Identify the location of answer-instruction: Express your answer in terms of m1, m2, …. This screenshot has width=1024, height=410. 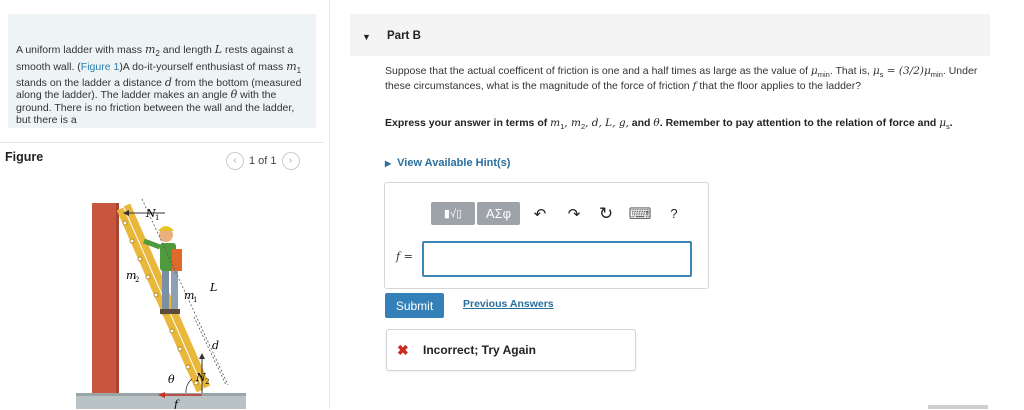
(669, 124).